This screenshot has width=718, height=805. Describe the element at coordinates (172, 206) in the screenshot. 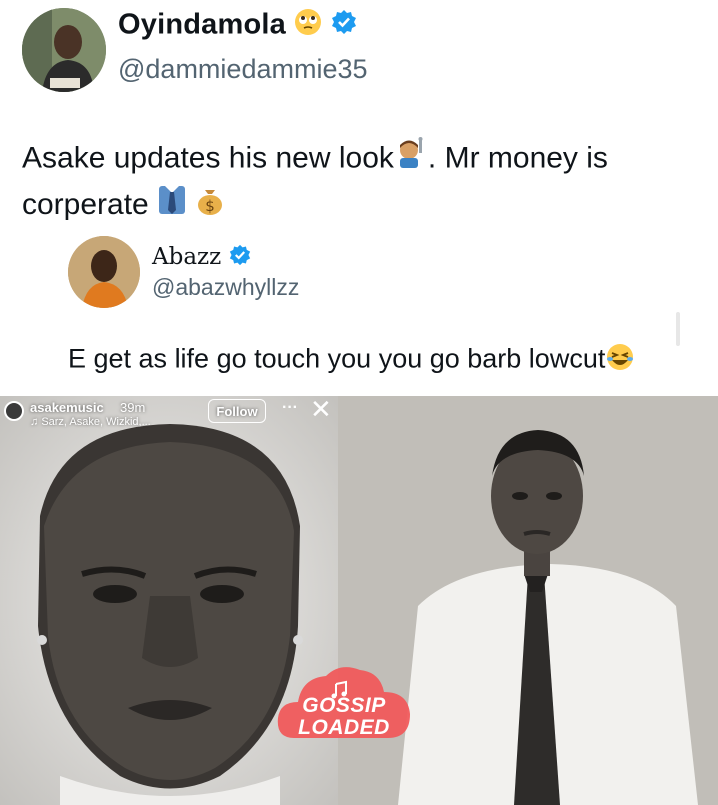

I see `necktie-emoji-icon` at that location.